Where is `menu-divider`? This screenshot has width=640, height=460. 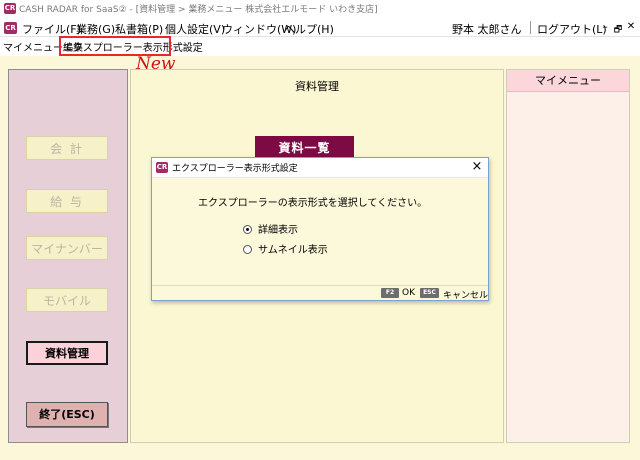 menu-divider is located at coordinates (530, 27).